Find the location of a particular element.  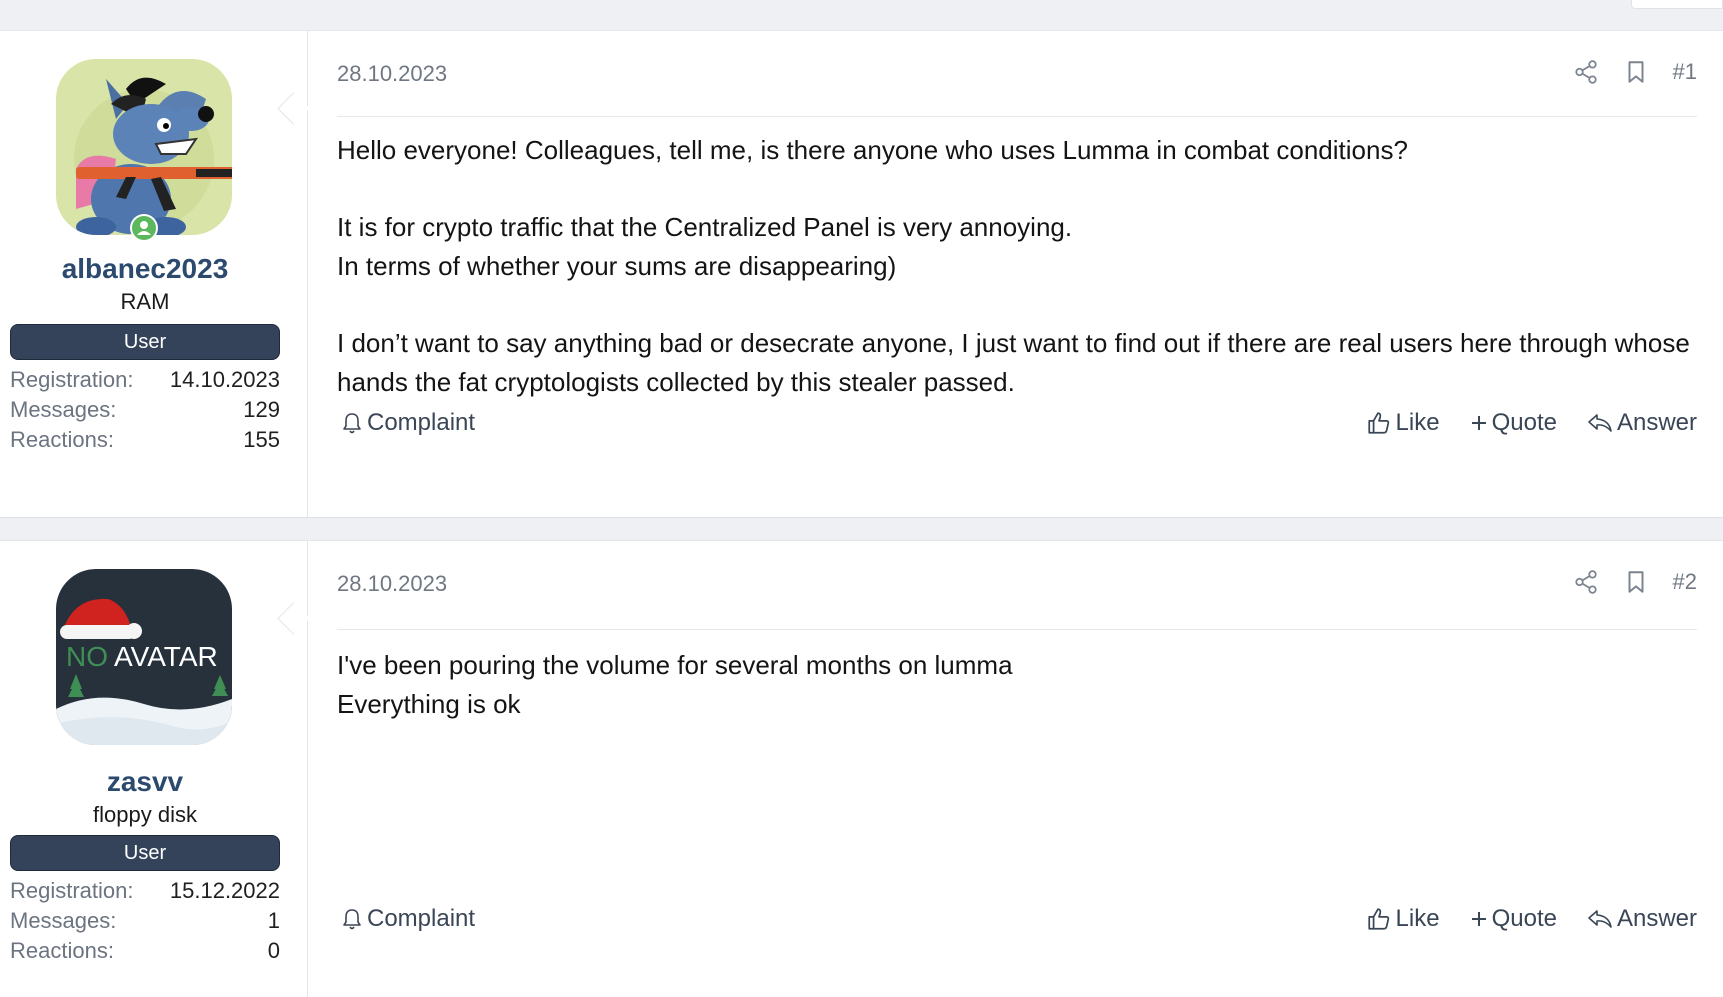

no-avatar-text-no: NO is located at coordinates (87, 656).